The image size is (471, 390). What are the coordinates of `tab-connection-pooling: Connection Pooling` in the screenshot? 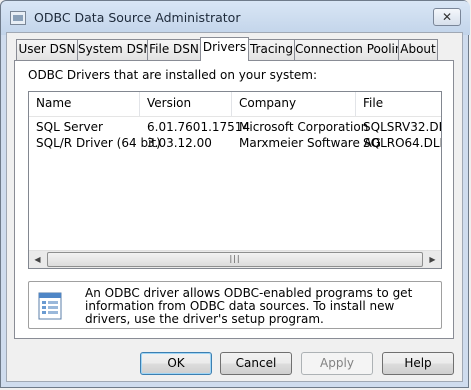 It's located at (352, 49).